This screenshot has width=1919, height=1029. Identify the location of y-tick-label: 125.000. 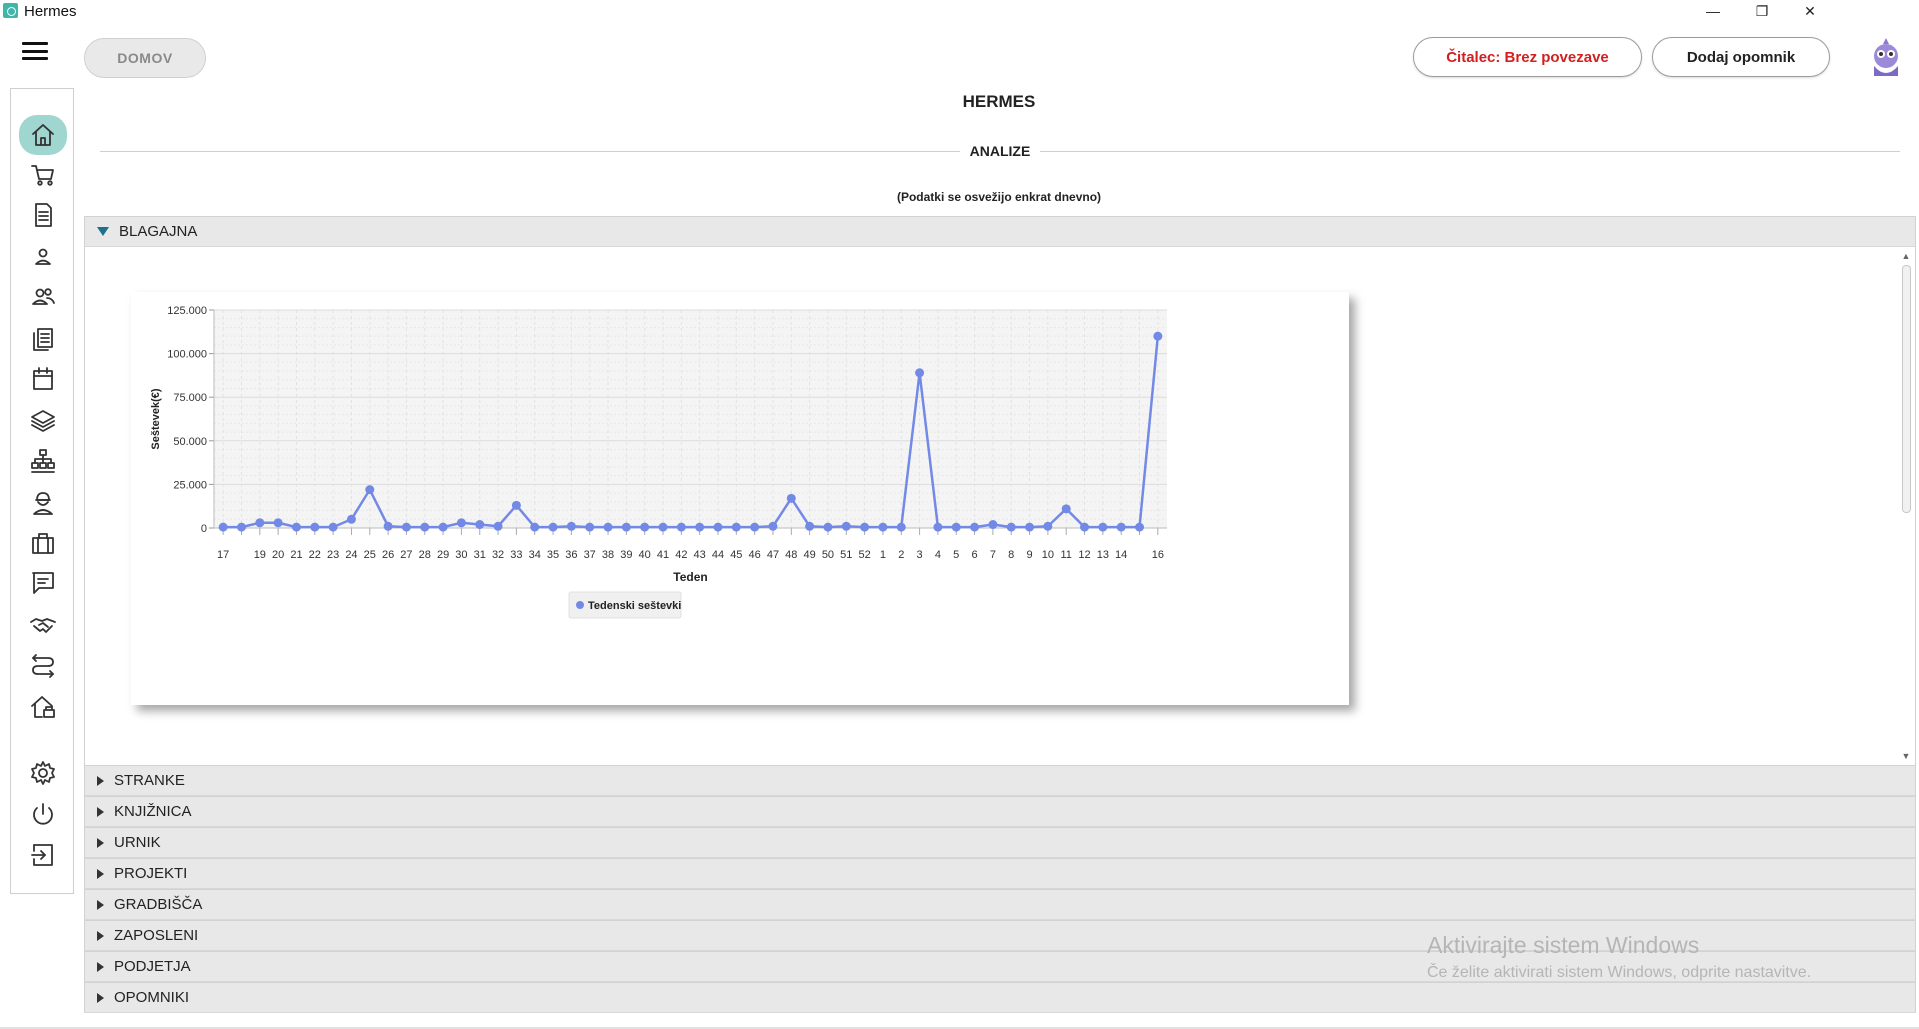
(187, 311).